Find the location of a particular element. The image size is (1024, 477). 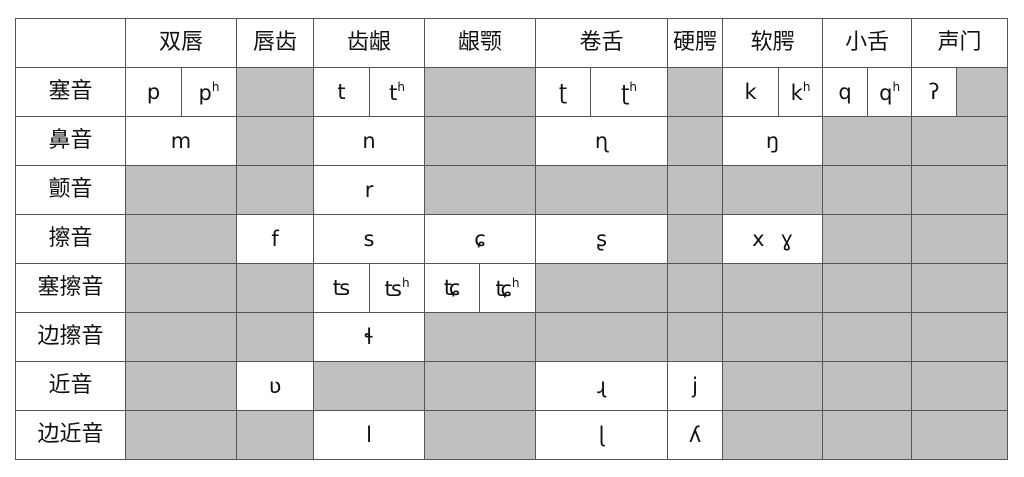

row-nasal: 鼻音 m n ɳ ŋ is located at coordinates (511, 141).